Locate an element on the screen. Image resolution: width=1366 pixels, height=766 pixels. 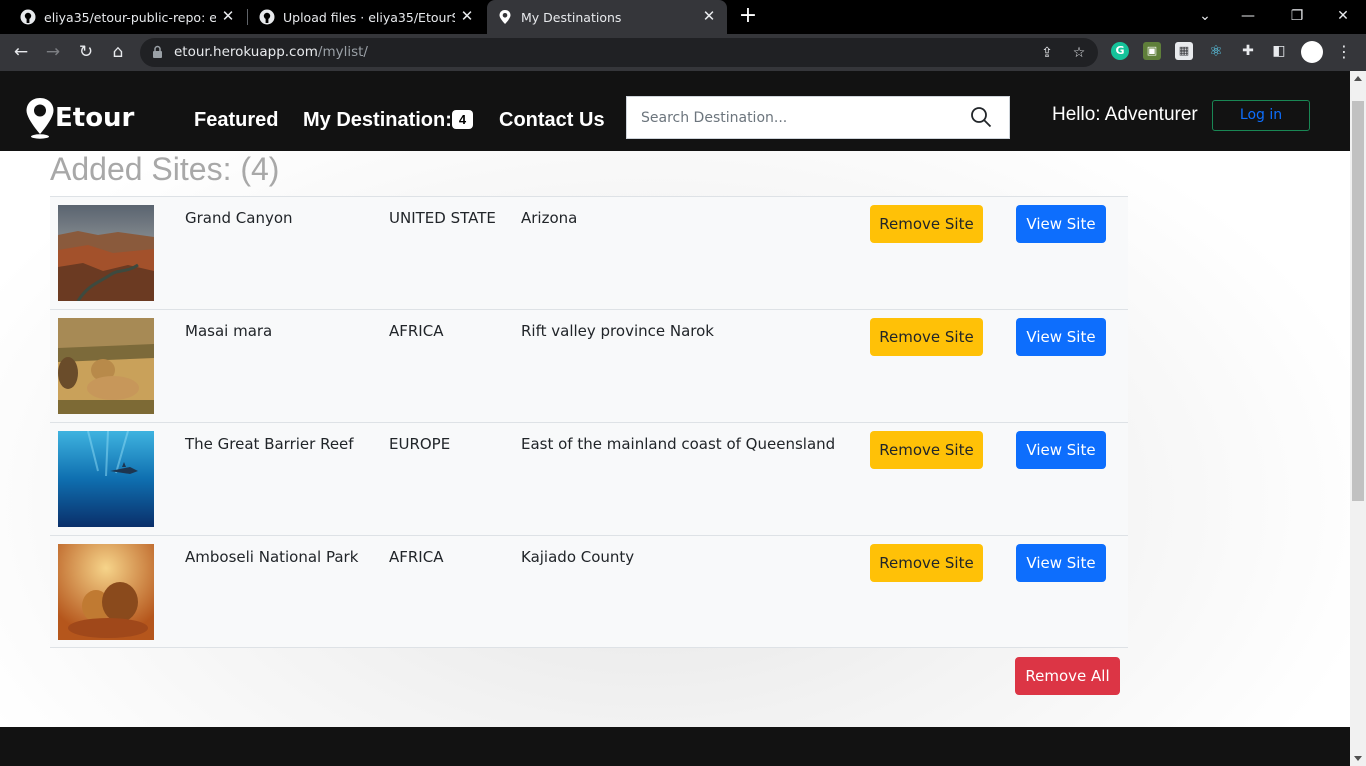
lock-icon is located at coordinates (157, 51).